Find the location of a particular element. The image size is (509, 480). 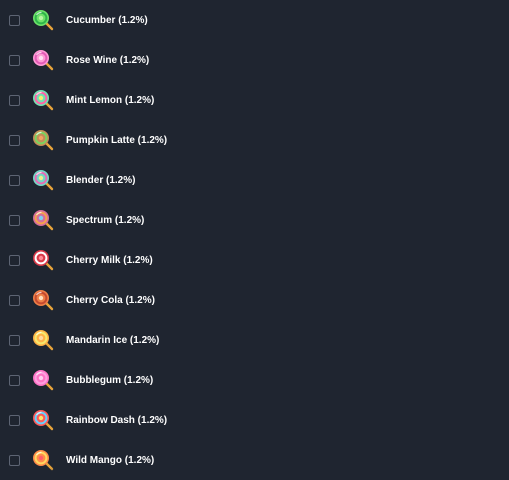

mint-lemon-lollipop-icon is located at coordinates (43, 100).